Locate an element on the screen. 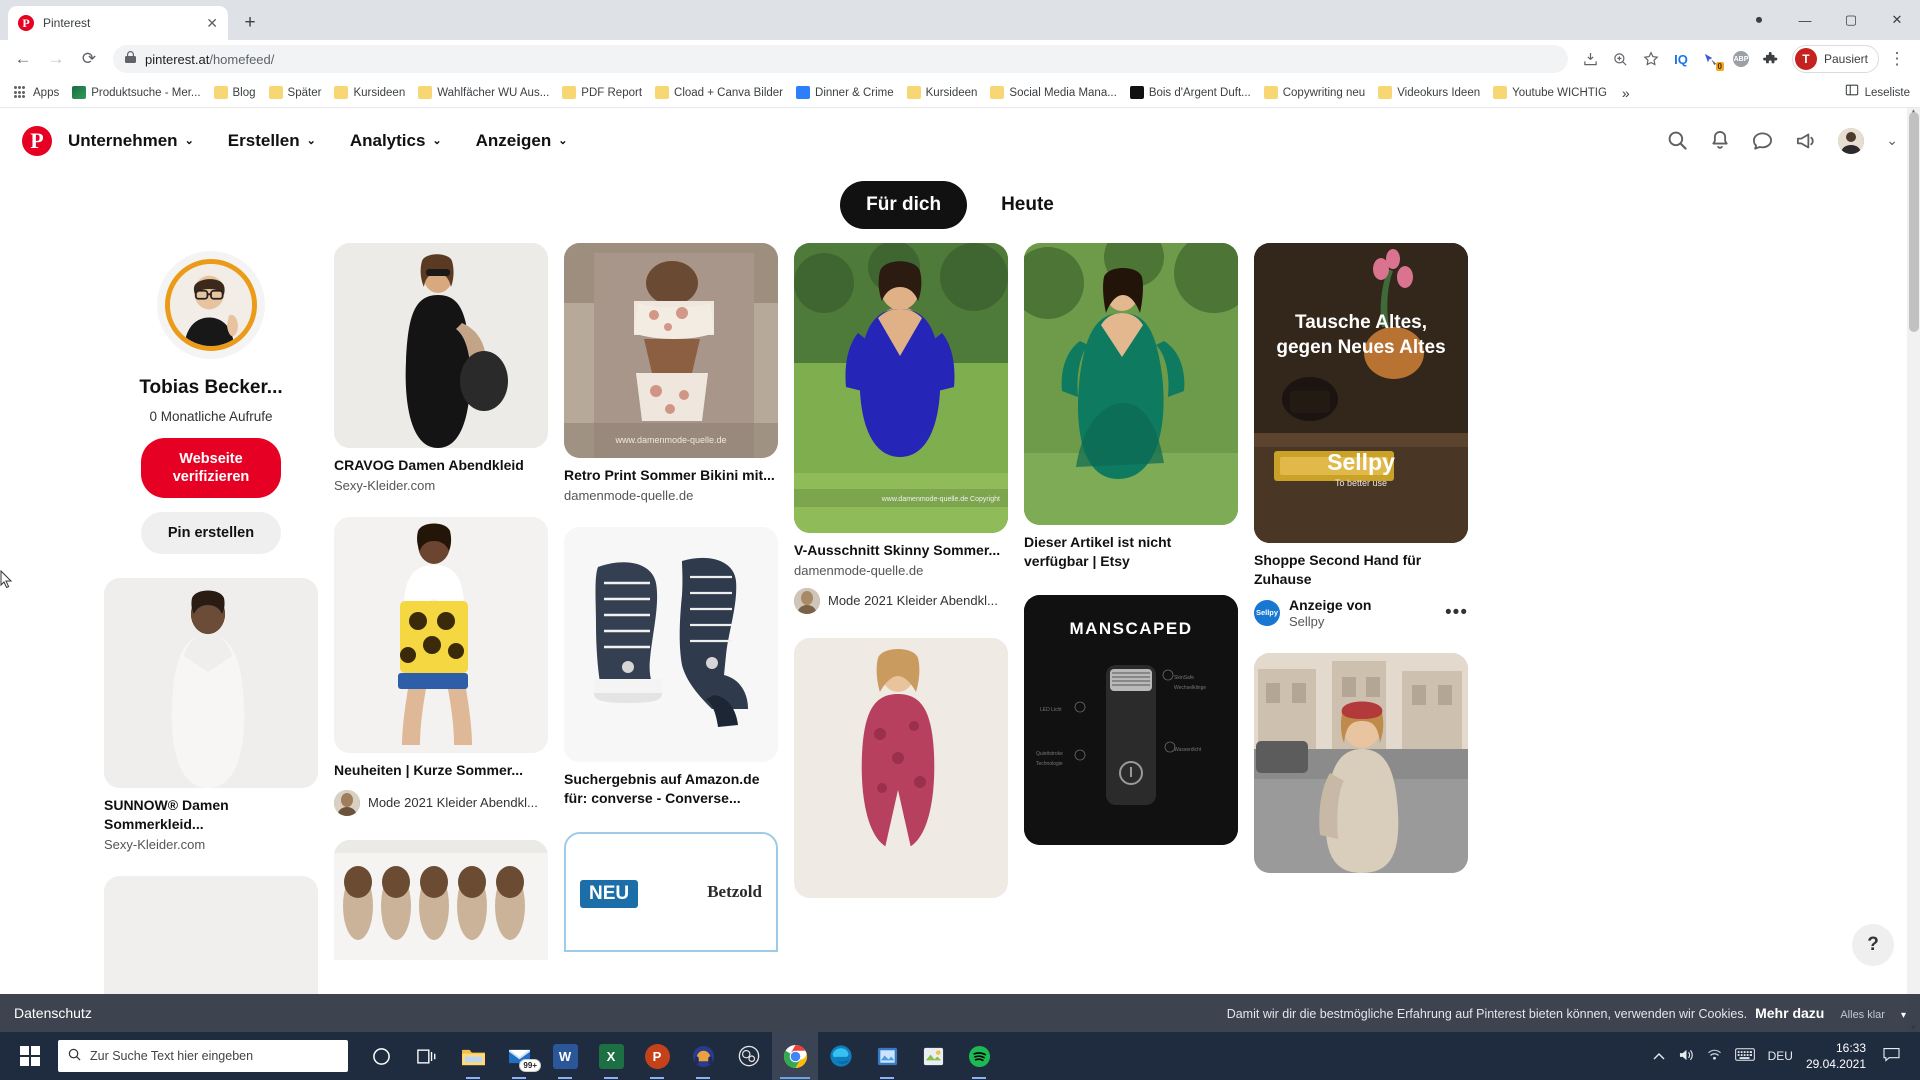 This screenshot has height=1080, width=1920. chrome-menu-button: ⋮ is located at coordinates (1897, 59).